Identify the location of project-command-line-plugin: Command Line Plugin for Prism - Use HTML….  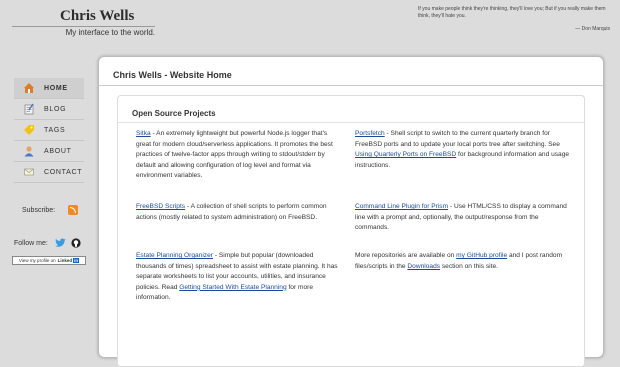
(463, 218).